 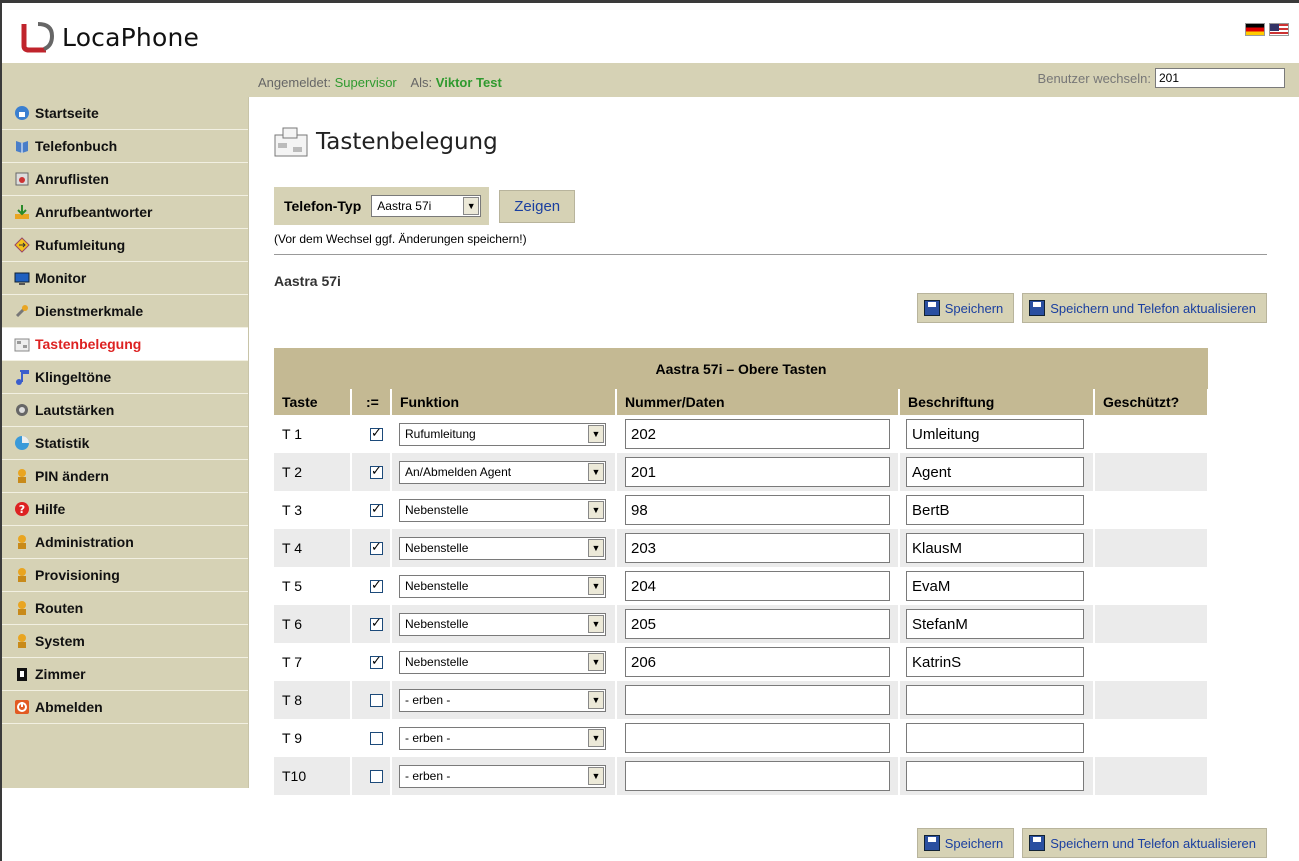 I want to click on function-select: Rufumleitung ▼, so click(x=502, y=434).